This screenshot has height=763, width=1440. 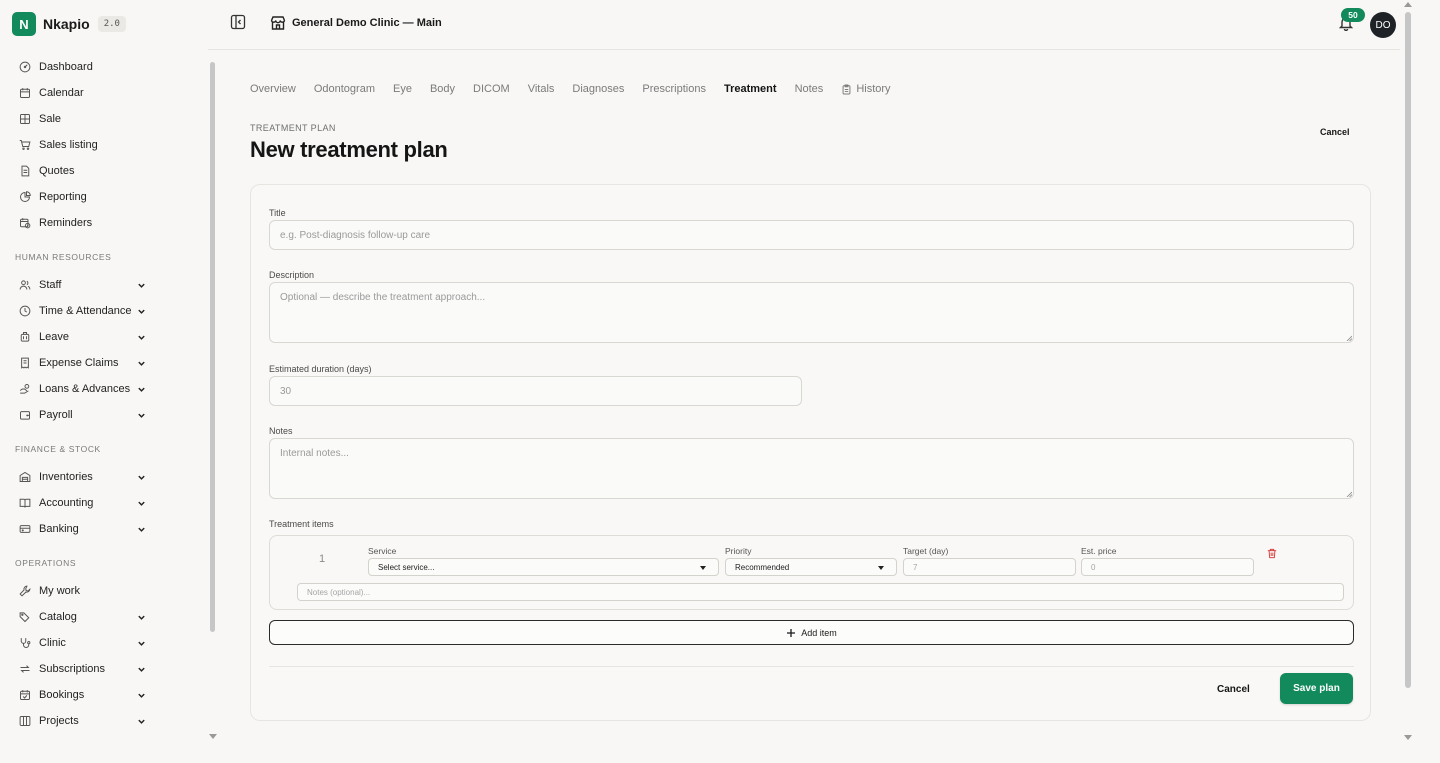 I want to click on sidebar-item-label: Expense Claims, so click(x=79, y=363).